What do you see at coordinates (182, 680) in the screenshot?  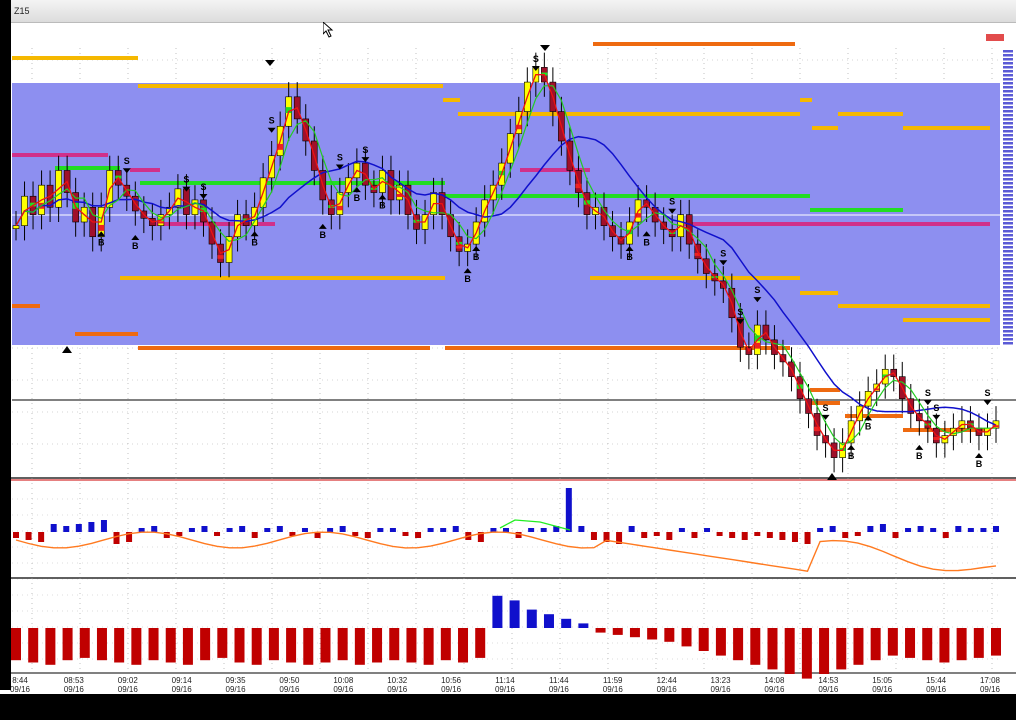 I see `time-axis-label: 09:14` at bounding box center [182, 680].